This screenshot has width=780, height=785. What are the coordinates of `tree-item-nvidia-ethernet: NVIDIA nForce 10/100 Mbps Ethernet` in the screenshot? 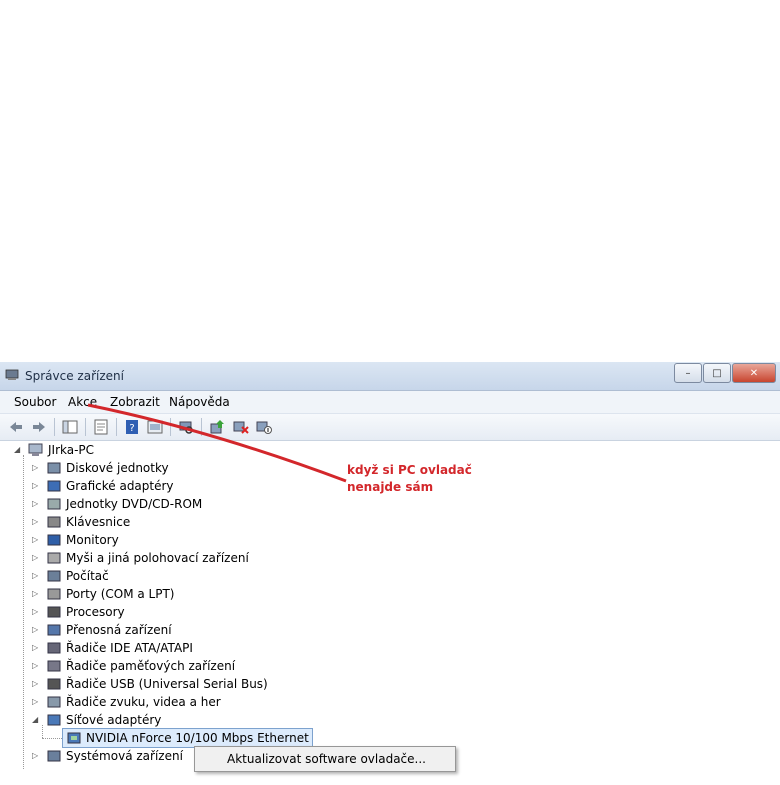 It's located at (187, 738).